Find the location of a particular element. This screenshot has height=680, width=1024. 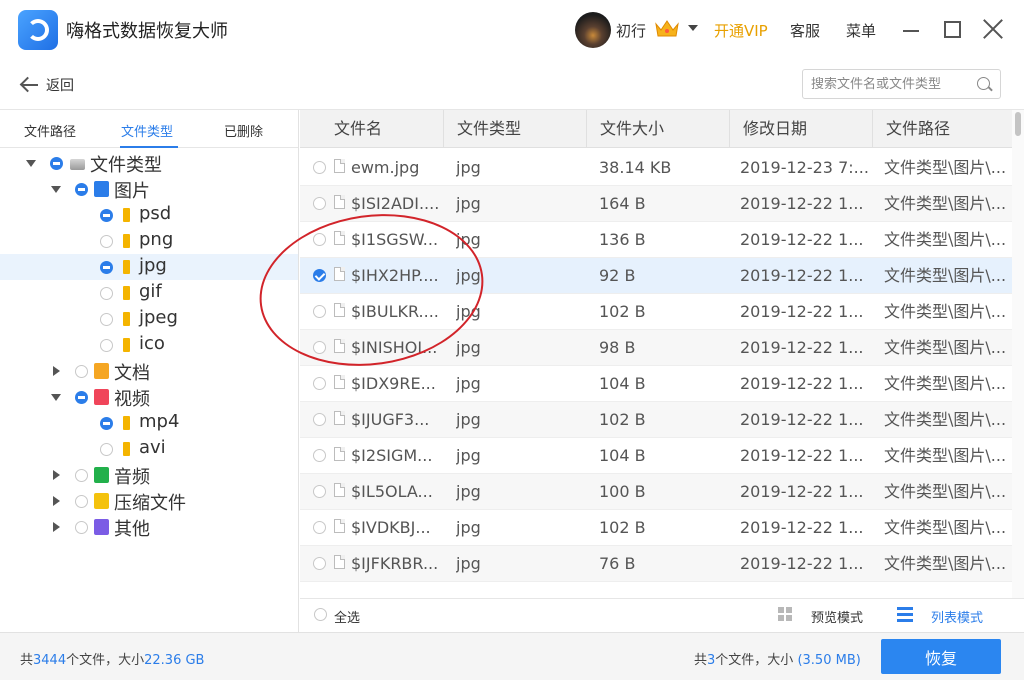

user-avatar is located at coordinates (593, 30).